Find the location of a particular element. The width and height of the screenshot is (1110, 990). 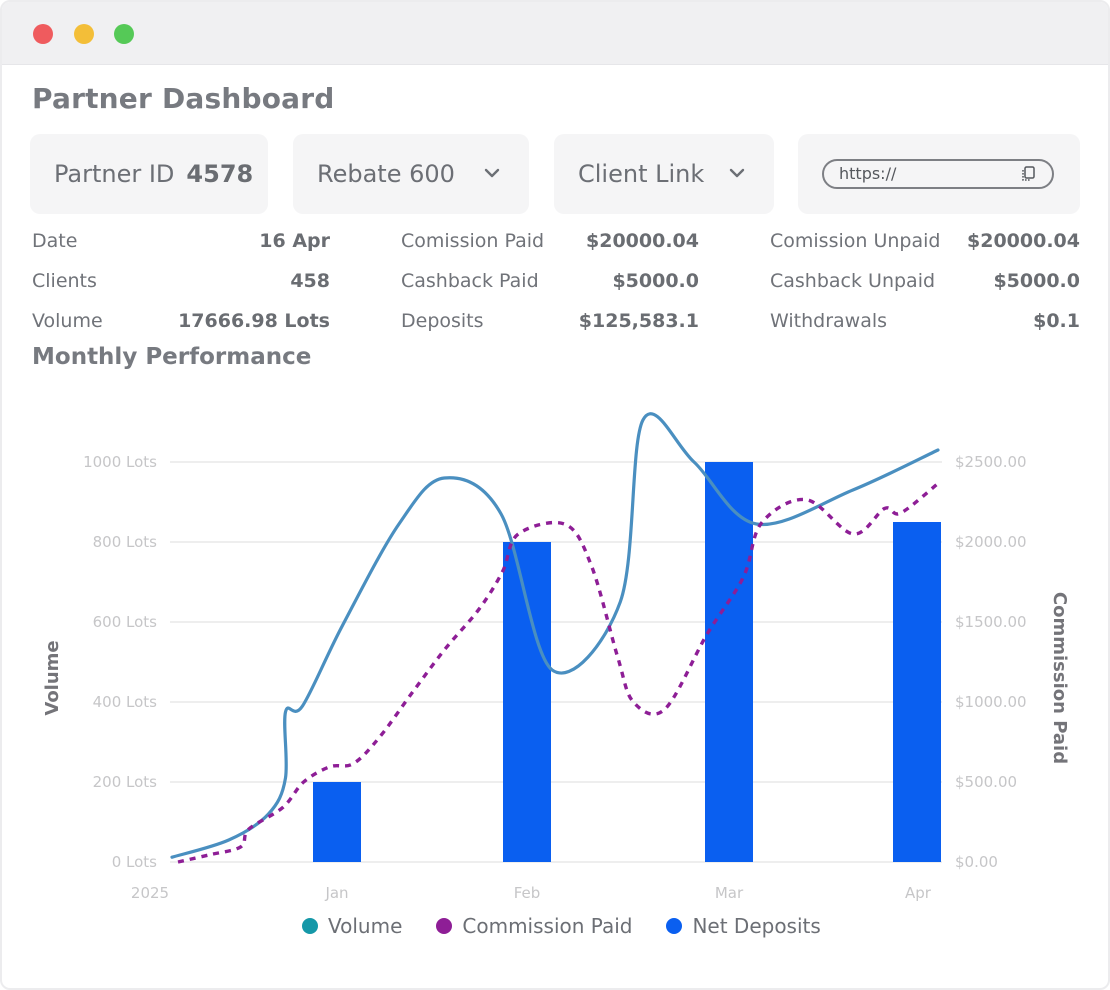

y-right-tick-label: $2000.00 is located at coordinates (991, 542).